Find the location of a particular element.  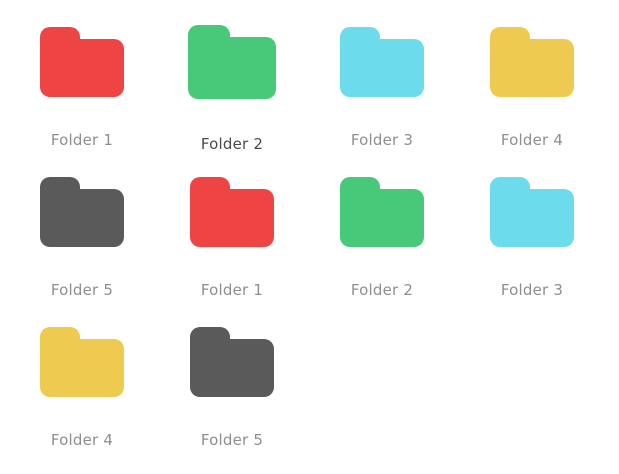

folder-label: Folder 2 is located at coordinates (382, 290).